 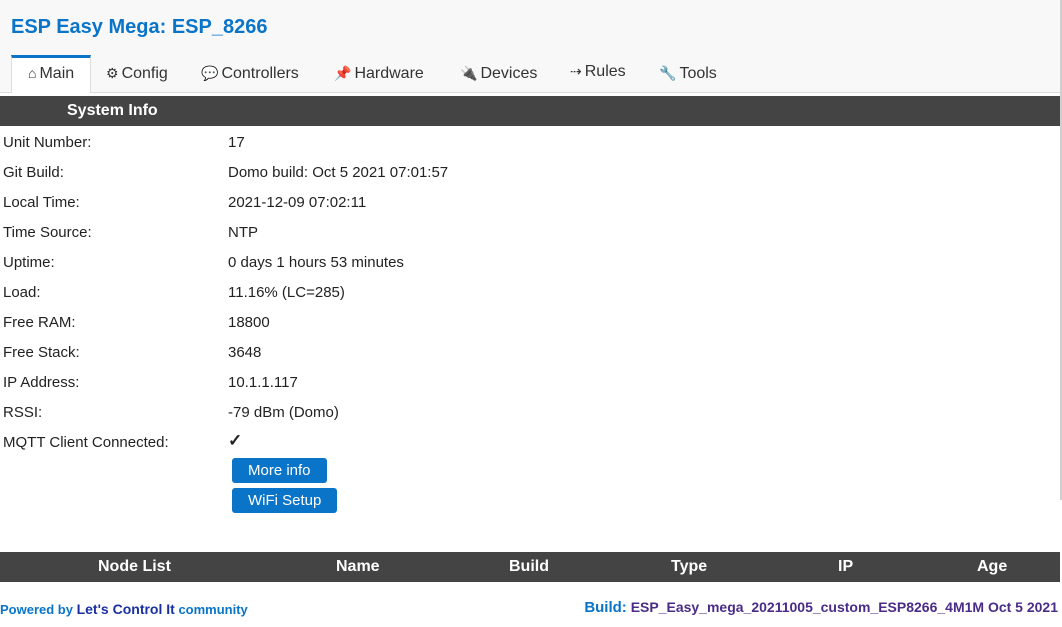 I want to click on powered-by: Powered by Let's Control It community, so click(x=124, y=609).